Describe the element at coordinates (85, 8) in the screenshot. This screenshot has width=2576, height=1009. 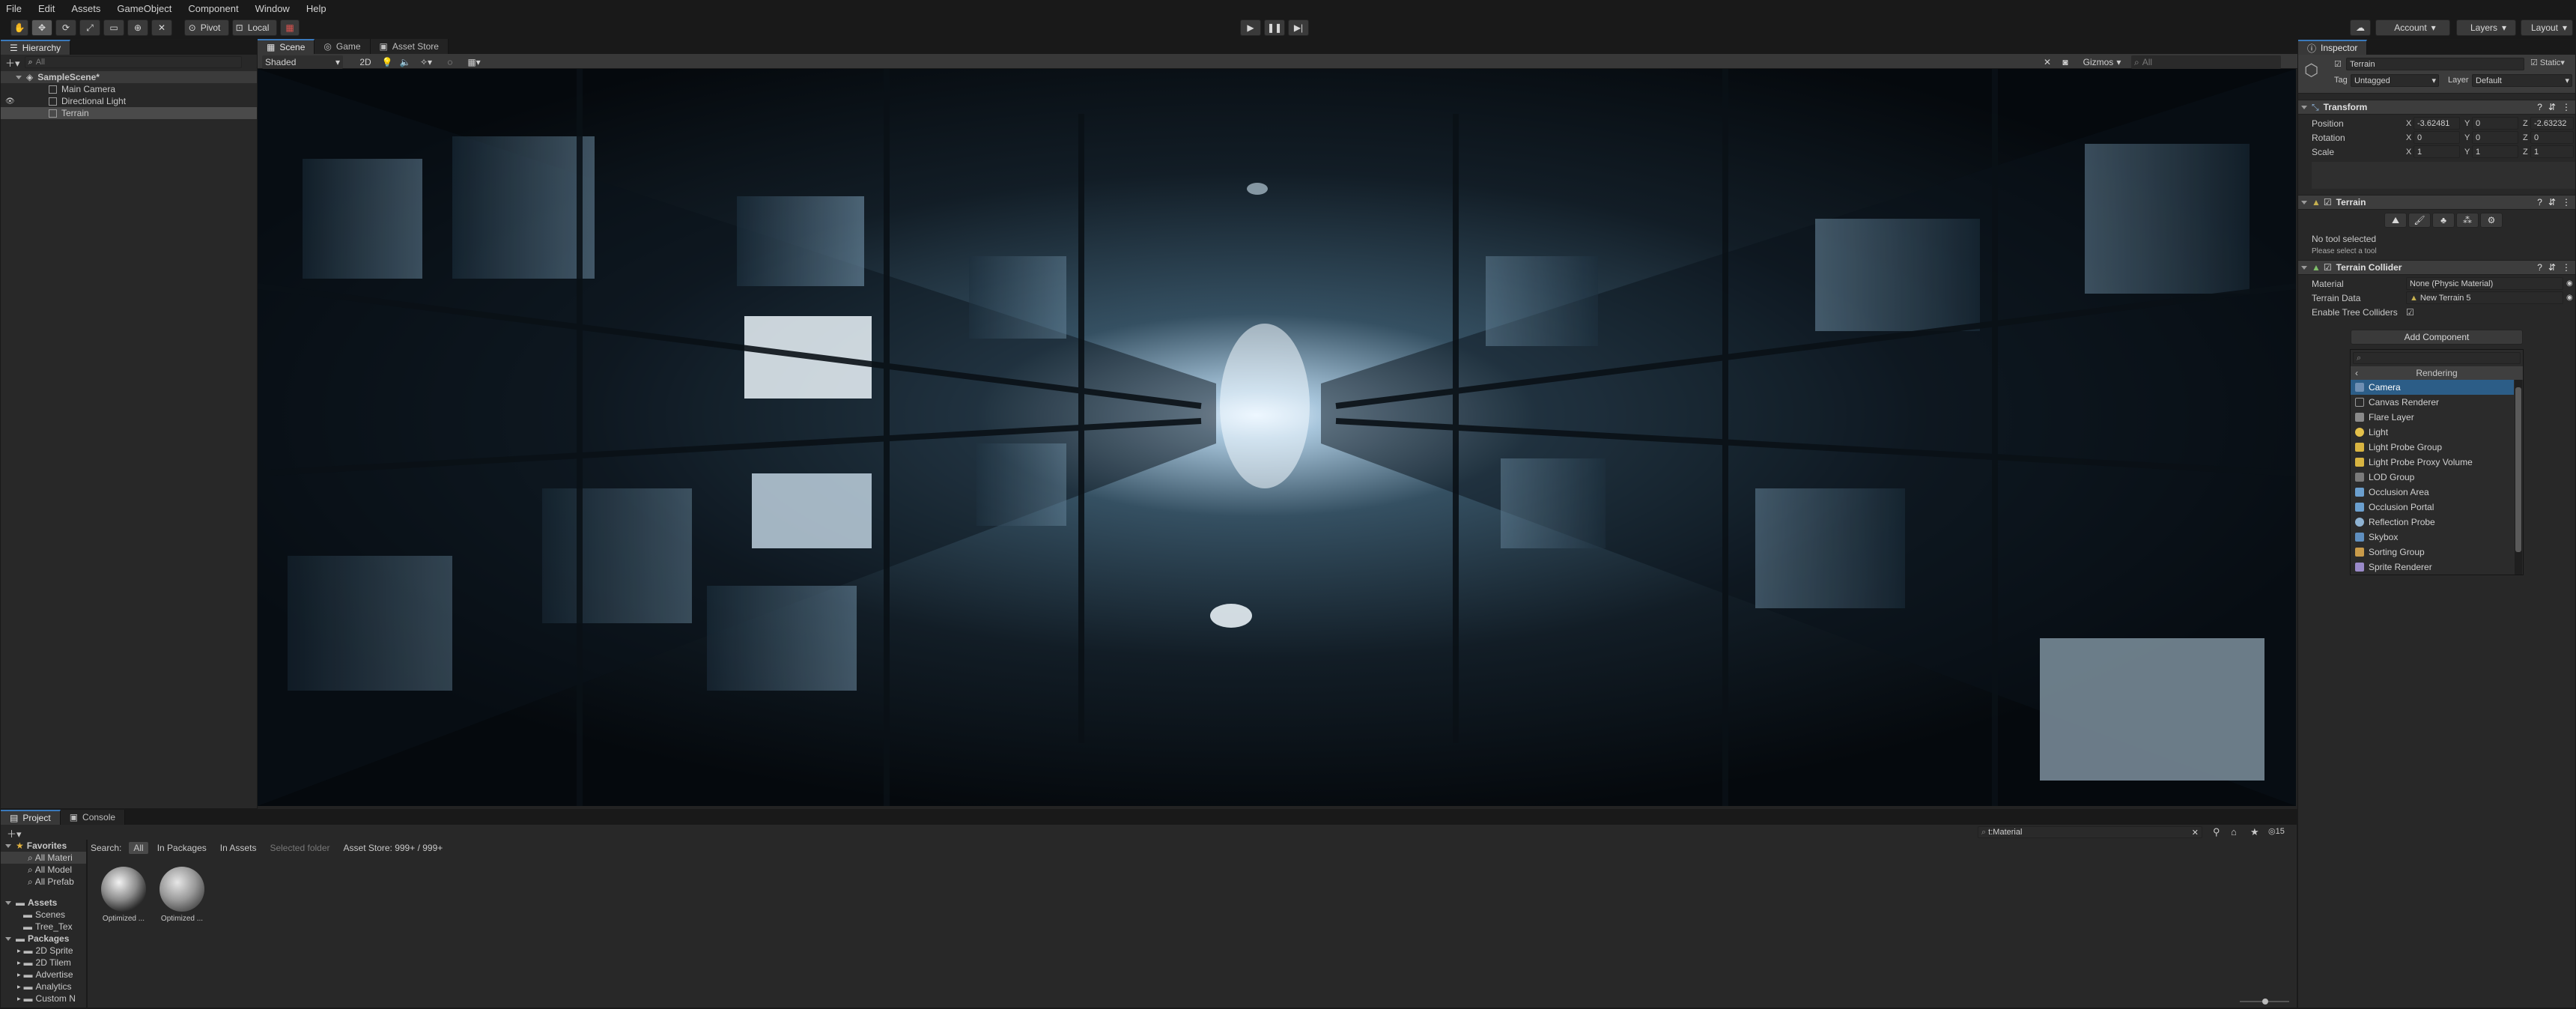
I see `menu-assets: Assets` at that location.